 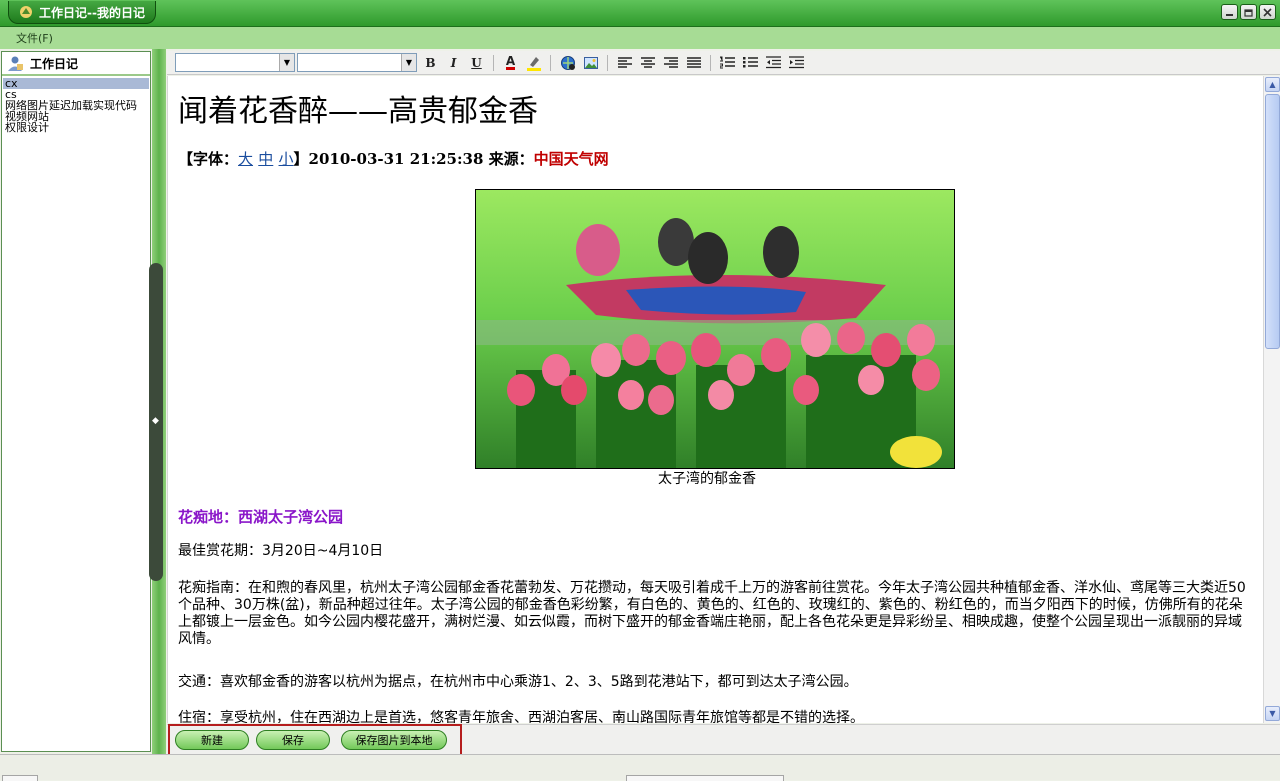 What do you see at coordinates (20, 778) in the screenshot?
I see `status-field-left` at bounding box center [20, 778].